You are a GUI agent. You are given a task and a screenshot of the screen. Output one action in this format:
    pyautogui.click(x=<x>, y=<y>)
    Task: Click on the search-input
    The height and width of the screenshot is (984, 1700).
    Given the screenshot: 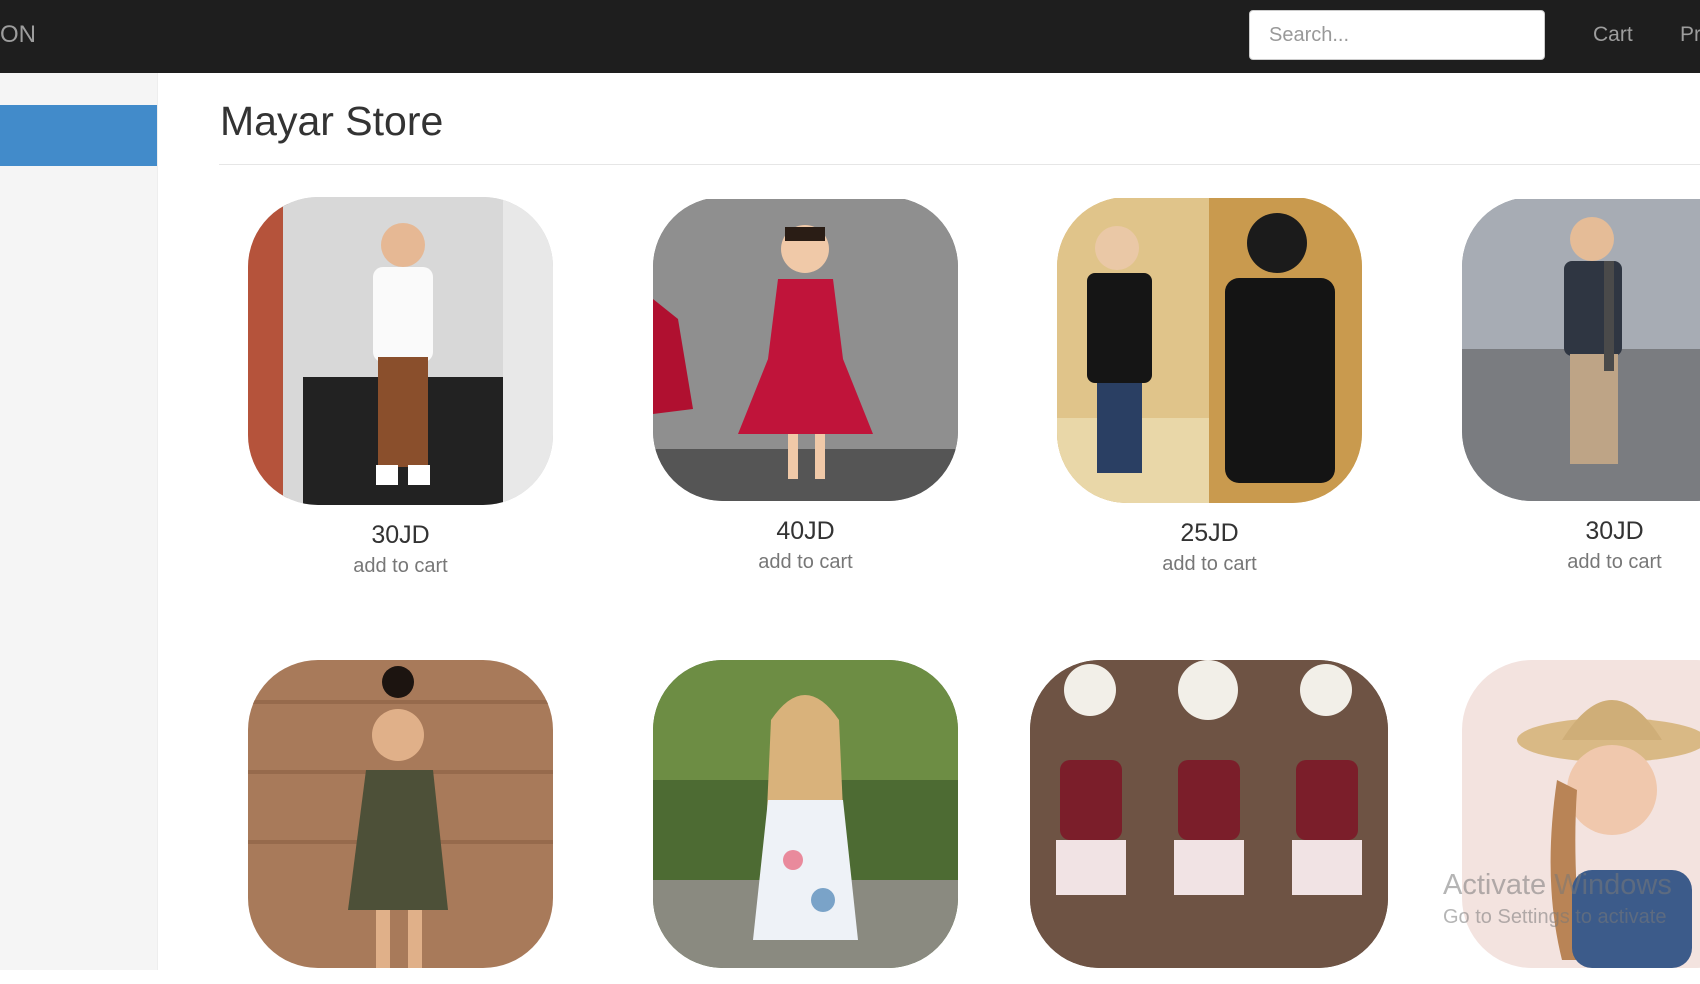 What is the action you would take?
    pyautogui.click(x=1397, y=35)
    